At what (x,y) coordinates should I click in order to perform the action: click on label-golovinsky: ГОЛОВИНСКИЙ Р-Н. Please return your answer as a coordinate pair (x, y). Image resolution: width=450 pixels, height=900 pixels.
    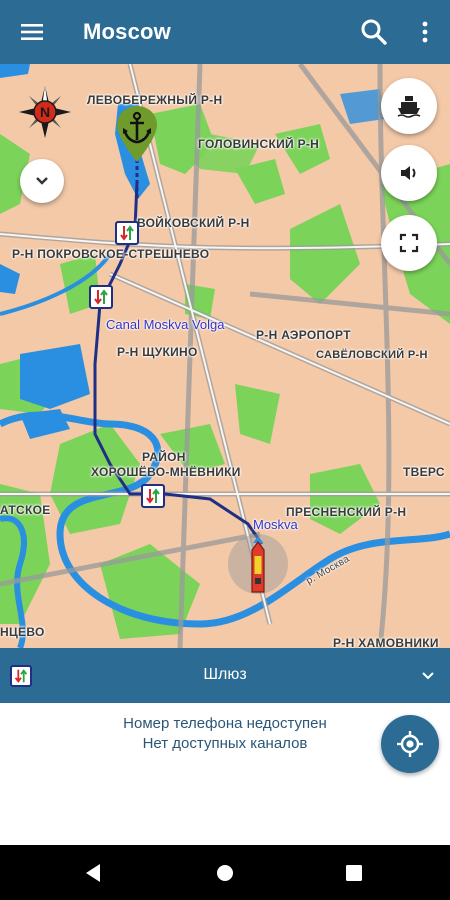
    Looking at the image, I should click on (259, 144).